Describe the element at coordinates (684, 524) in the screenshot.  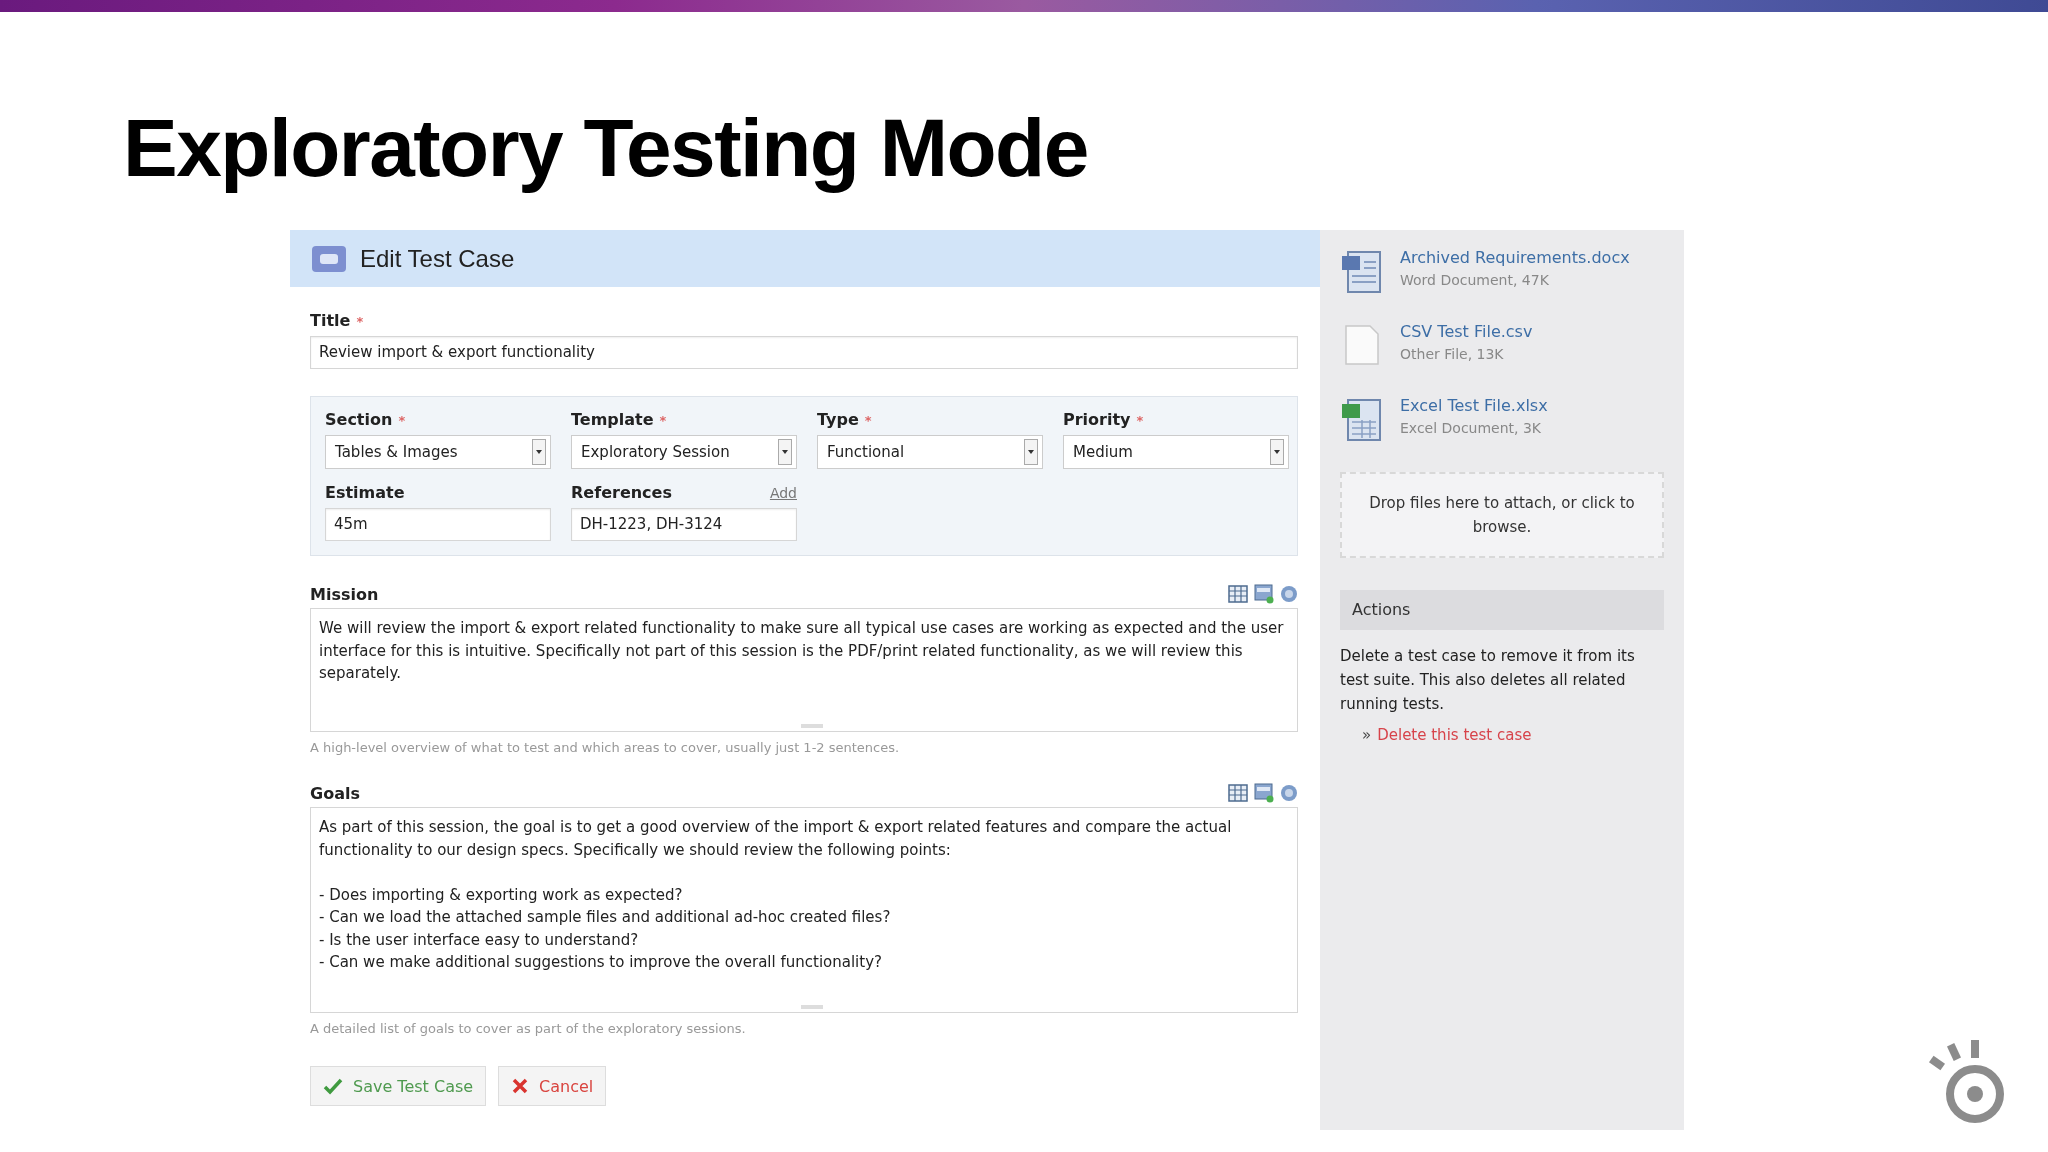
I see `text-field: DH-1223, DH-3124` at that location.